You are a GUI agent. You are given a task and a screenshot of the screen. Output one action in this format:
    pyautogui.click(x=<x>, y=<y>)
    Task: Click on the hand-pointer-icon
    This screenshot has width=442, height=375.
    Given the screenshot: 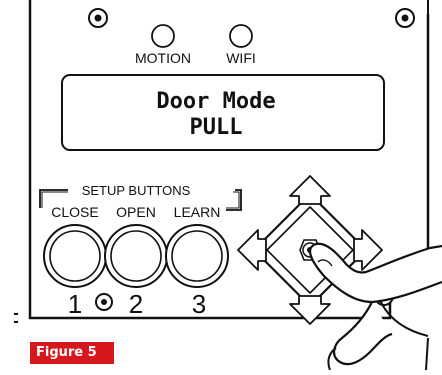 What is the action you would take?
    pyautogui.click(x=375, y=306)
    